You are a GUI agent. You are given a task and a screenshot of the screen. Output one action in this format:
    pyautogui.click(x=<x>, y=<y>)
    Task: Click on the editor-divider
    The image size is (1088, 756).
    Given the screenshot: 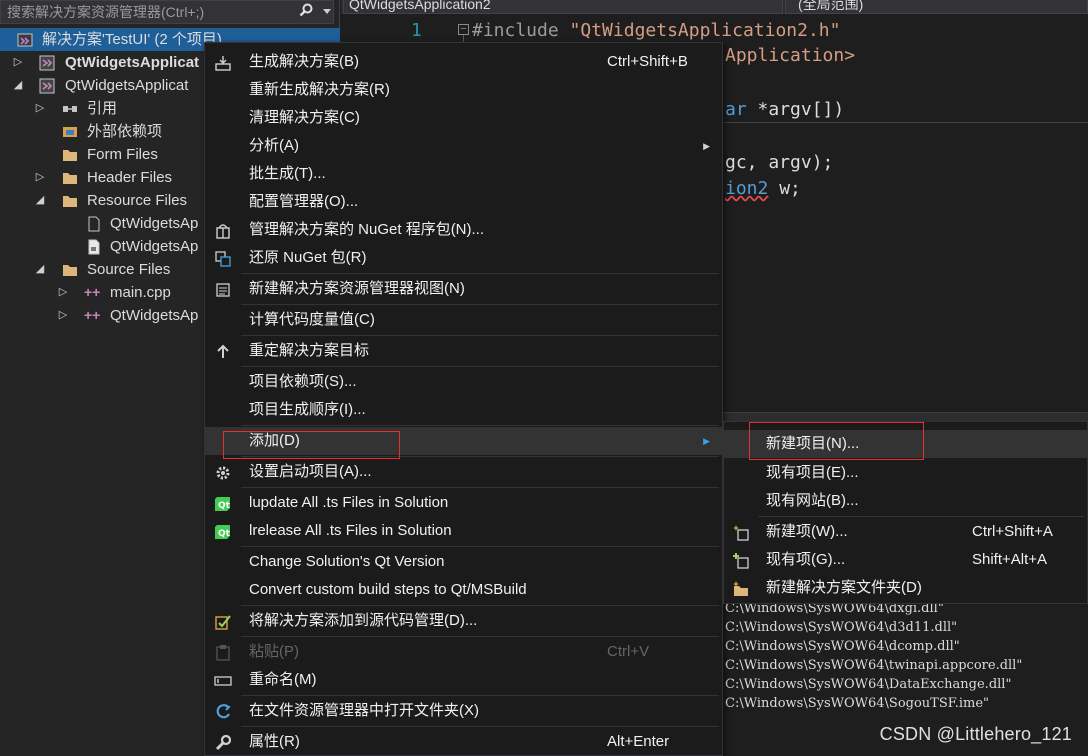 What is the action you would take?
    pyautogui.click(x=905, y=122)
    